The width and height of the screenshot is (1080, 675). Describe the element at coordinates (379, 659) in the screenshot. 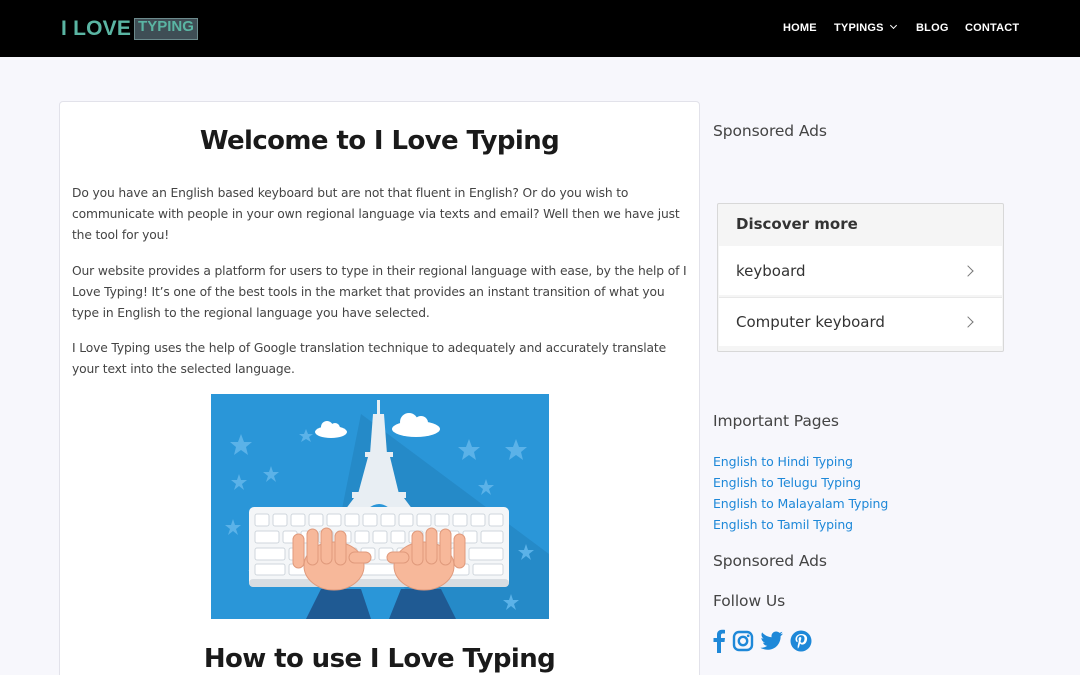

I see `how-to-heading: How to use I Love Typing` at that location.